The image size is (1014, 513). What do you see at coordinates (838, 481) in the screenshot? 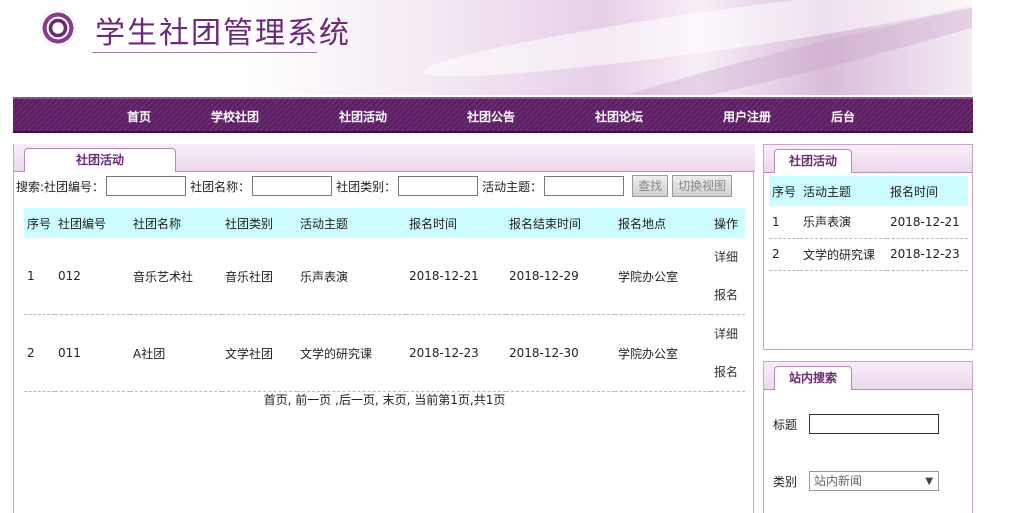
I see `category-selected-value: 站内新闻` at bounding box center [838, 481].